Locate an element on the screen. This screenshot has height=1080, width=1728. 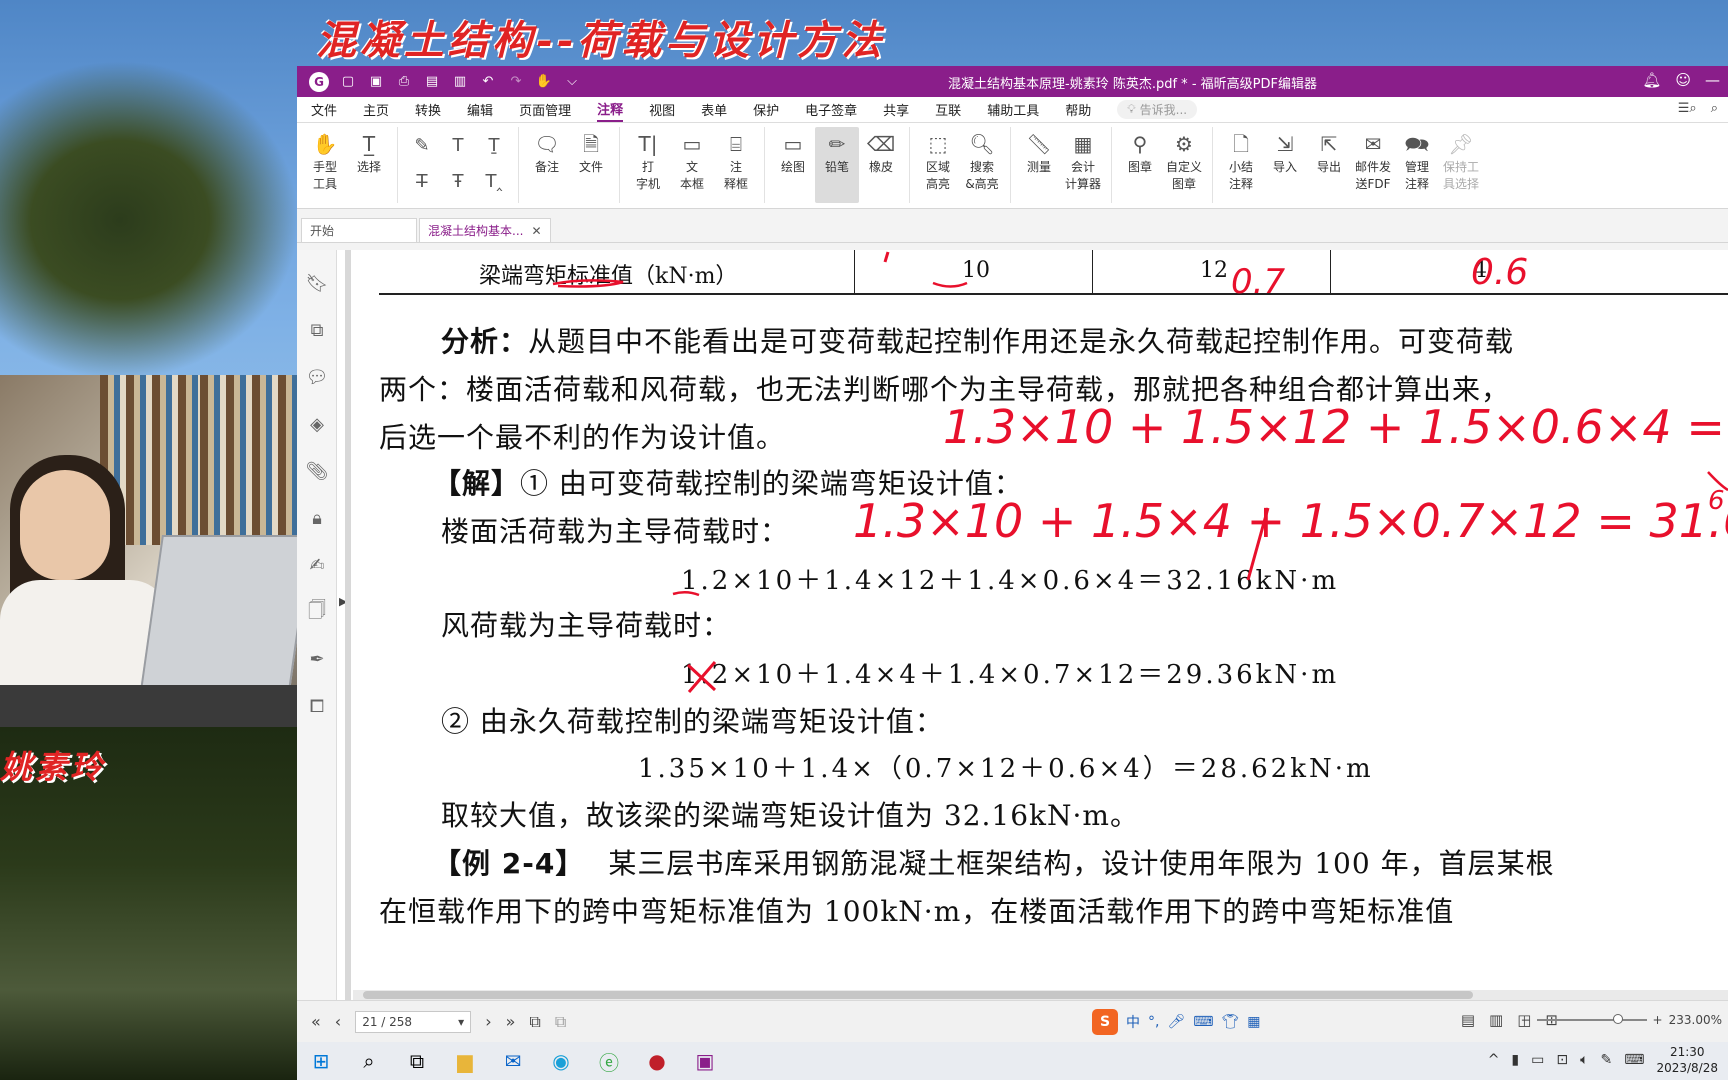
measure-button: 📏︎ 测量 is located at coordinates (1039, 151).